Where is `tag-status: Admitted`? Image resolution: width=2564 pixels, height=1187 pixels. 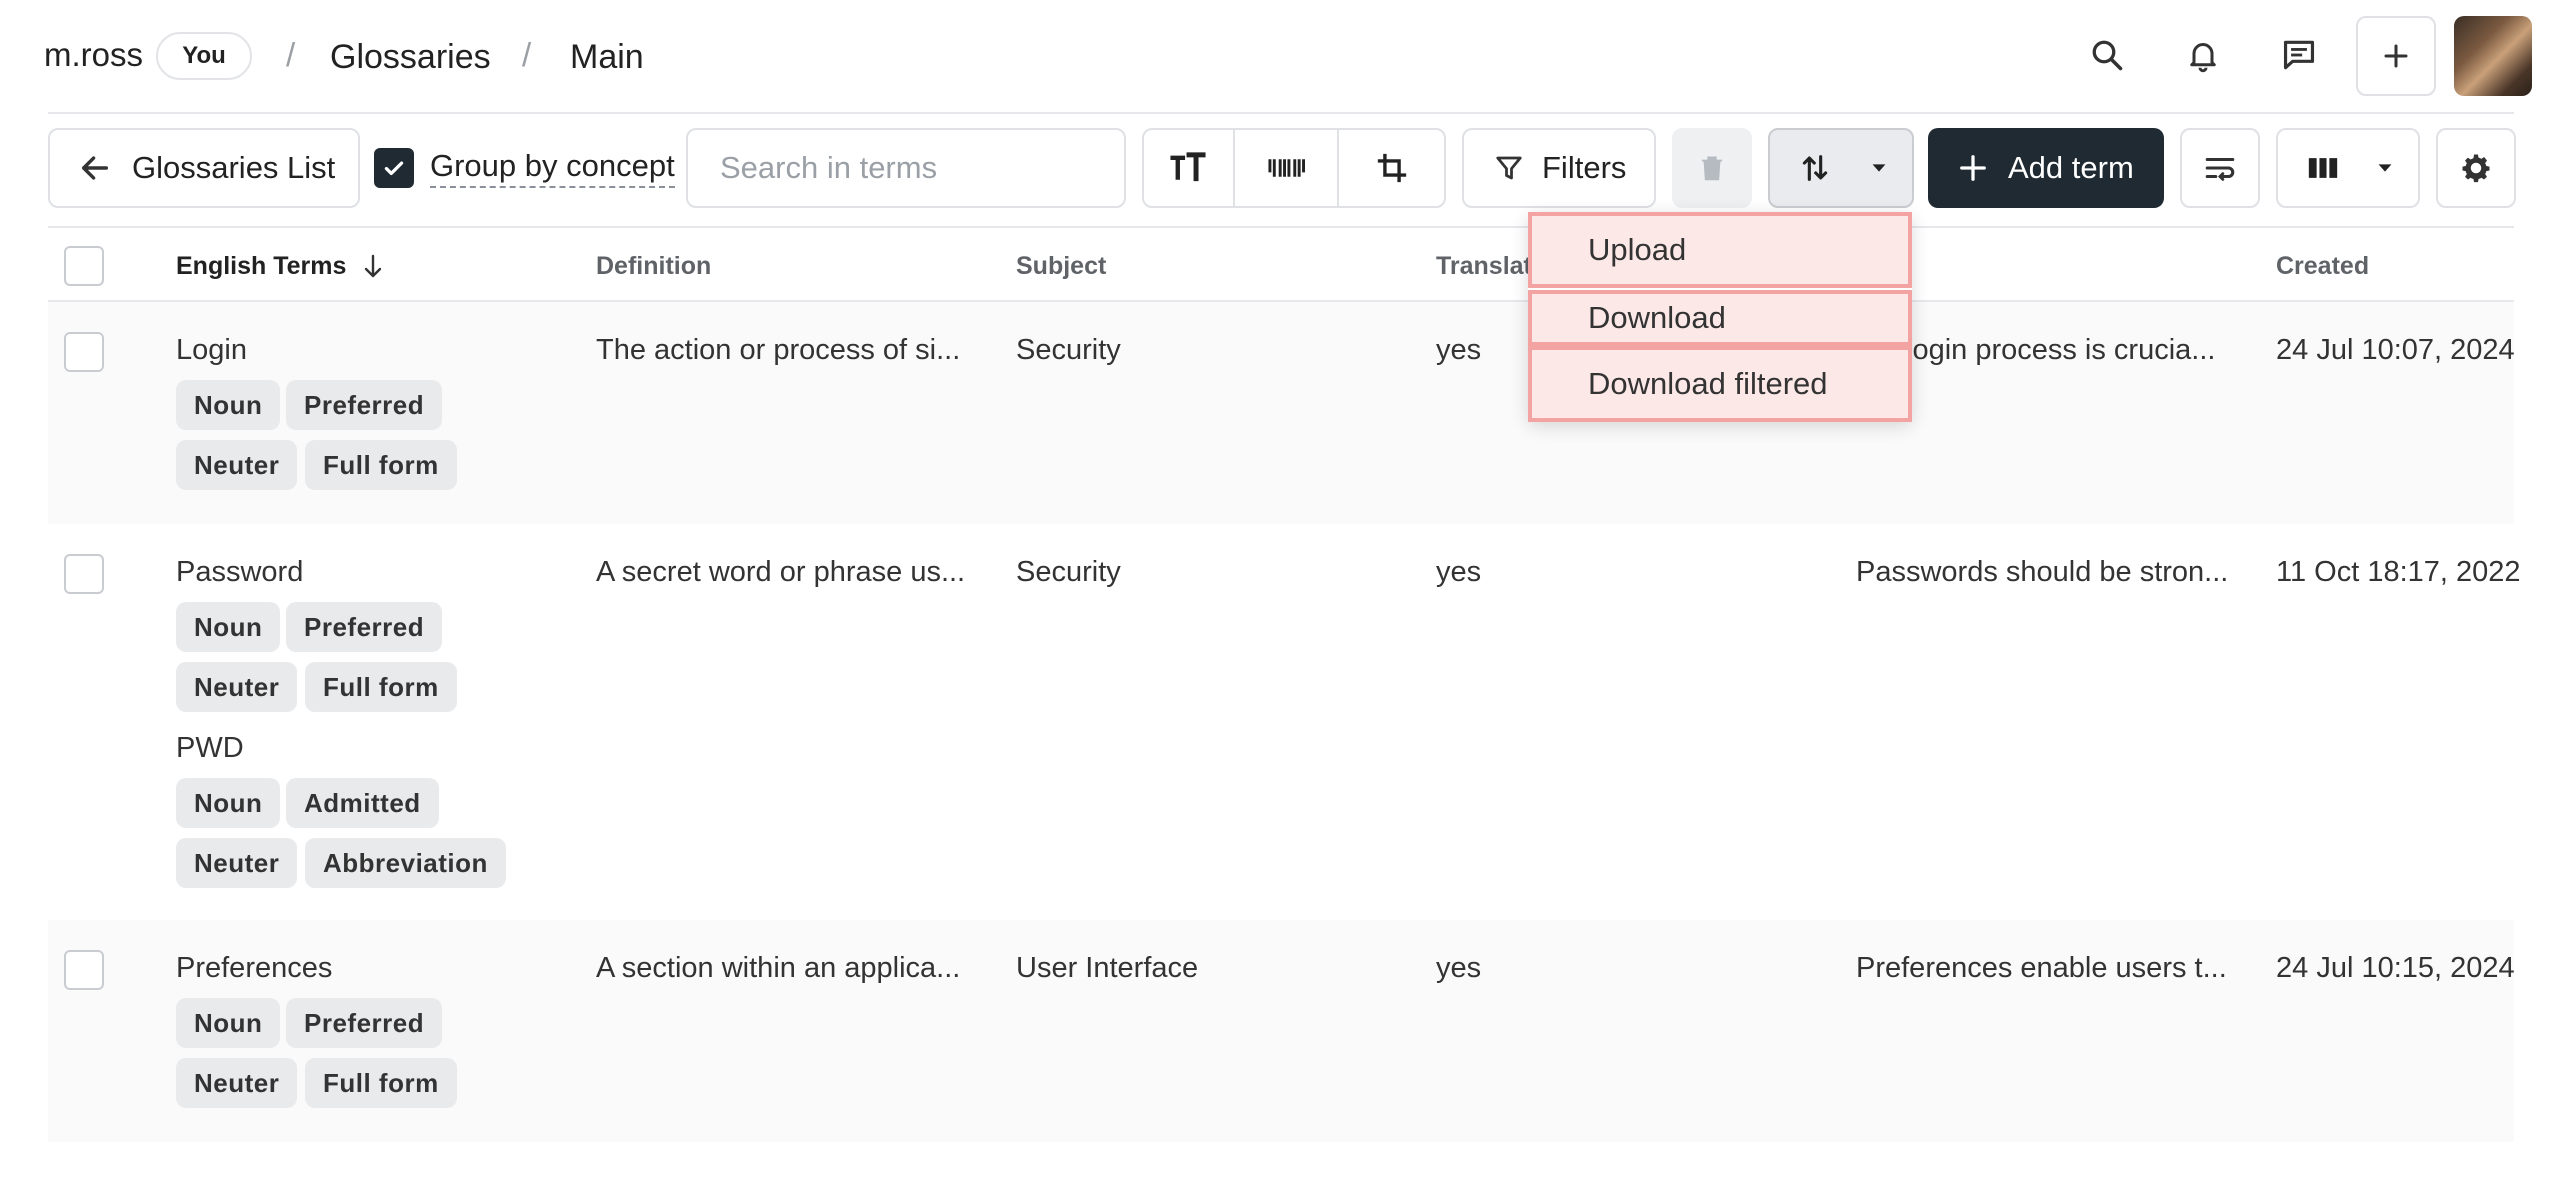 tag-status: Admitted is located at coordinates (362, 803).